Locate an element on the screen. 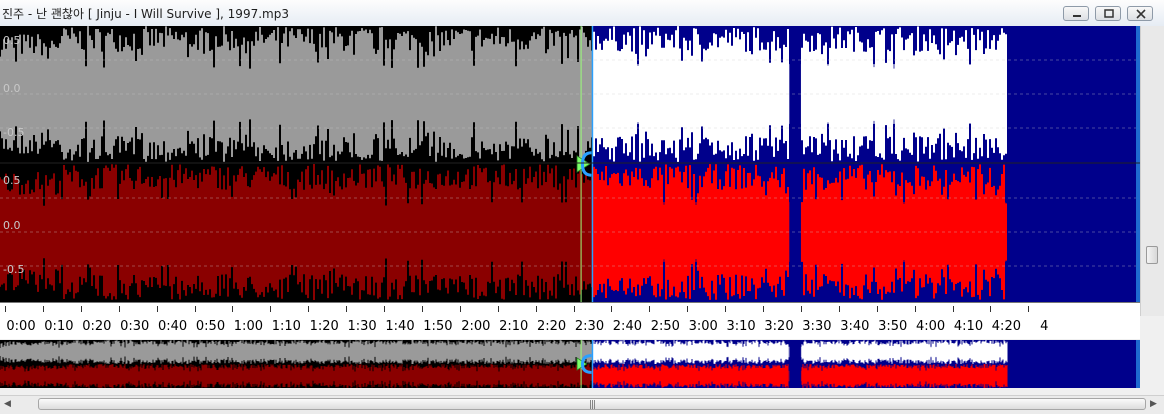  timeline-label: 0:10 is located at coordinates (59, 326).